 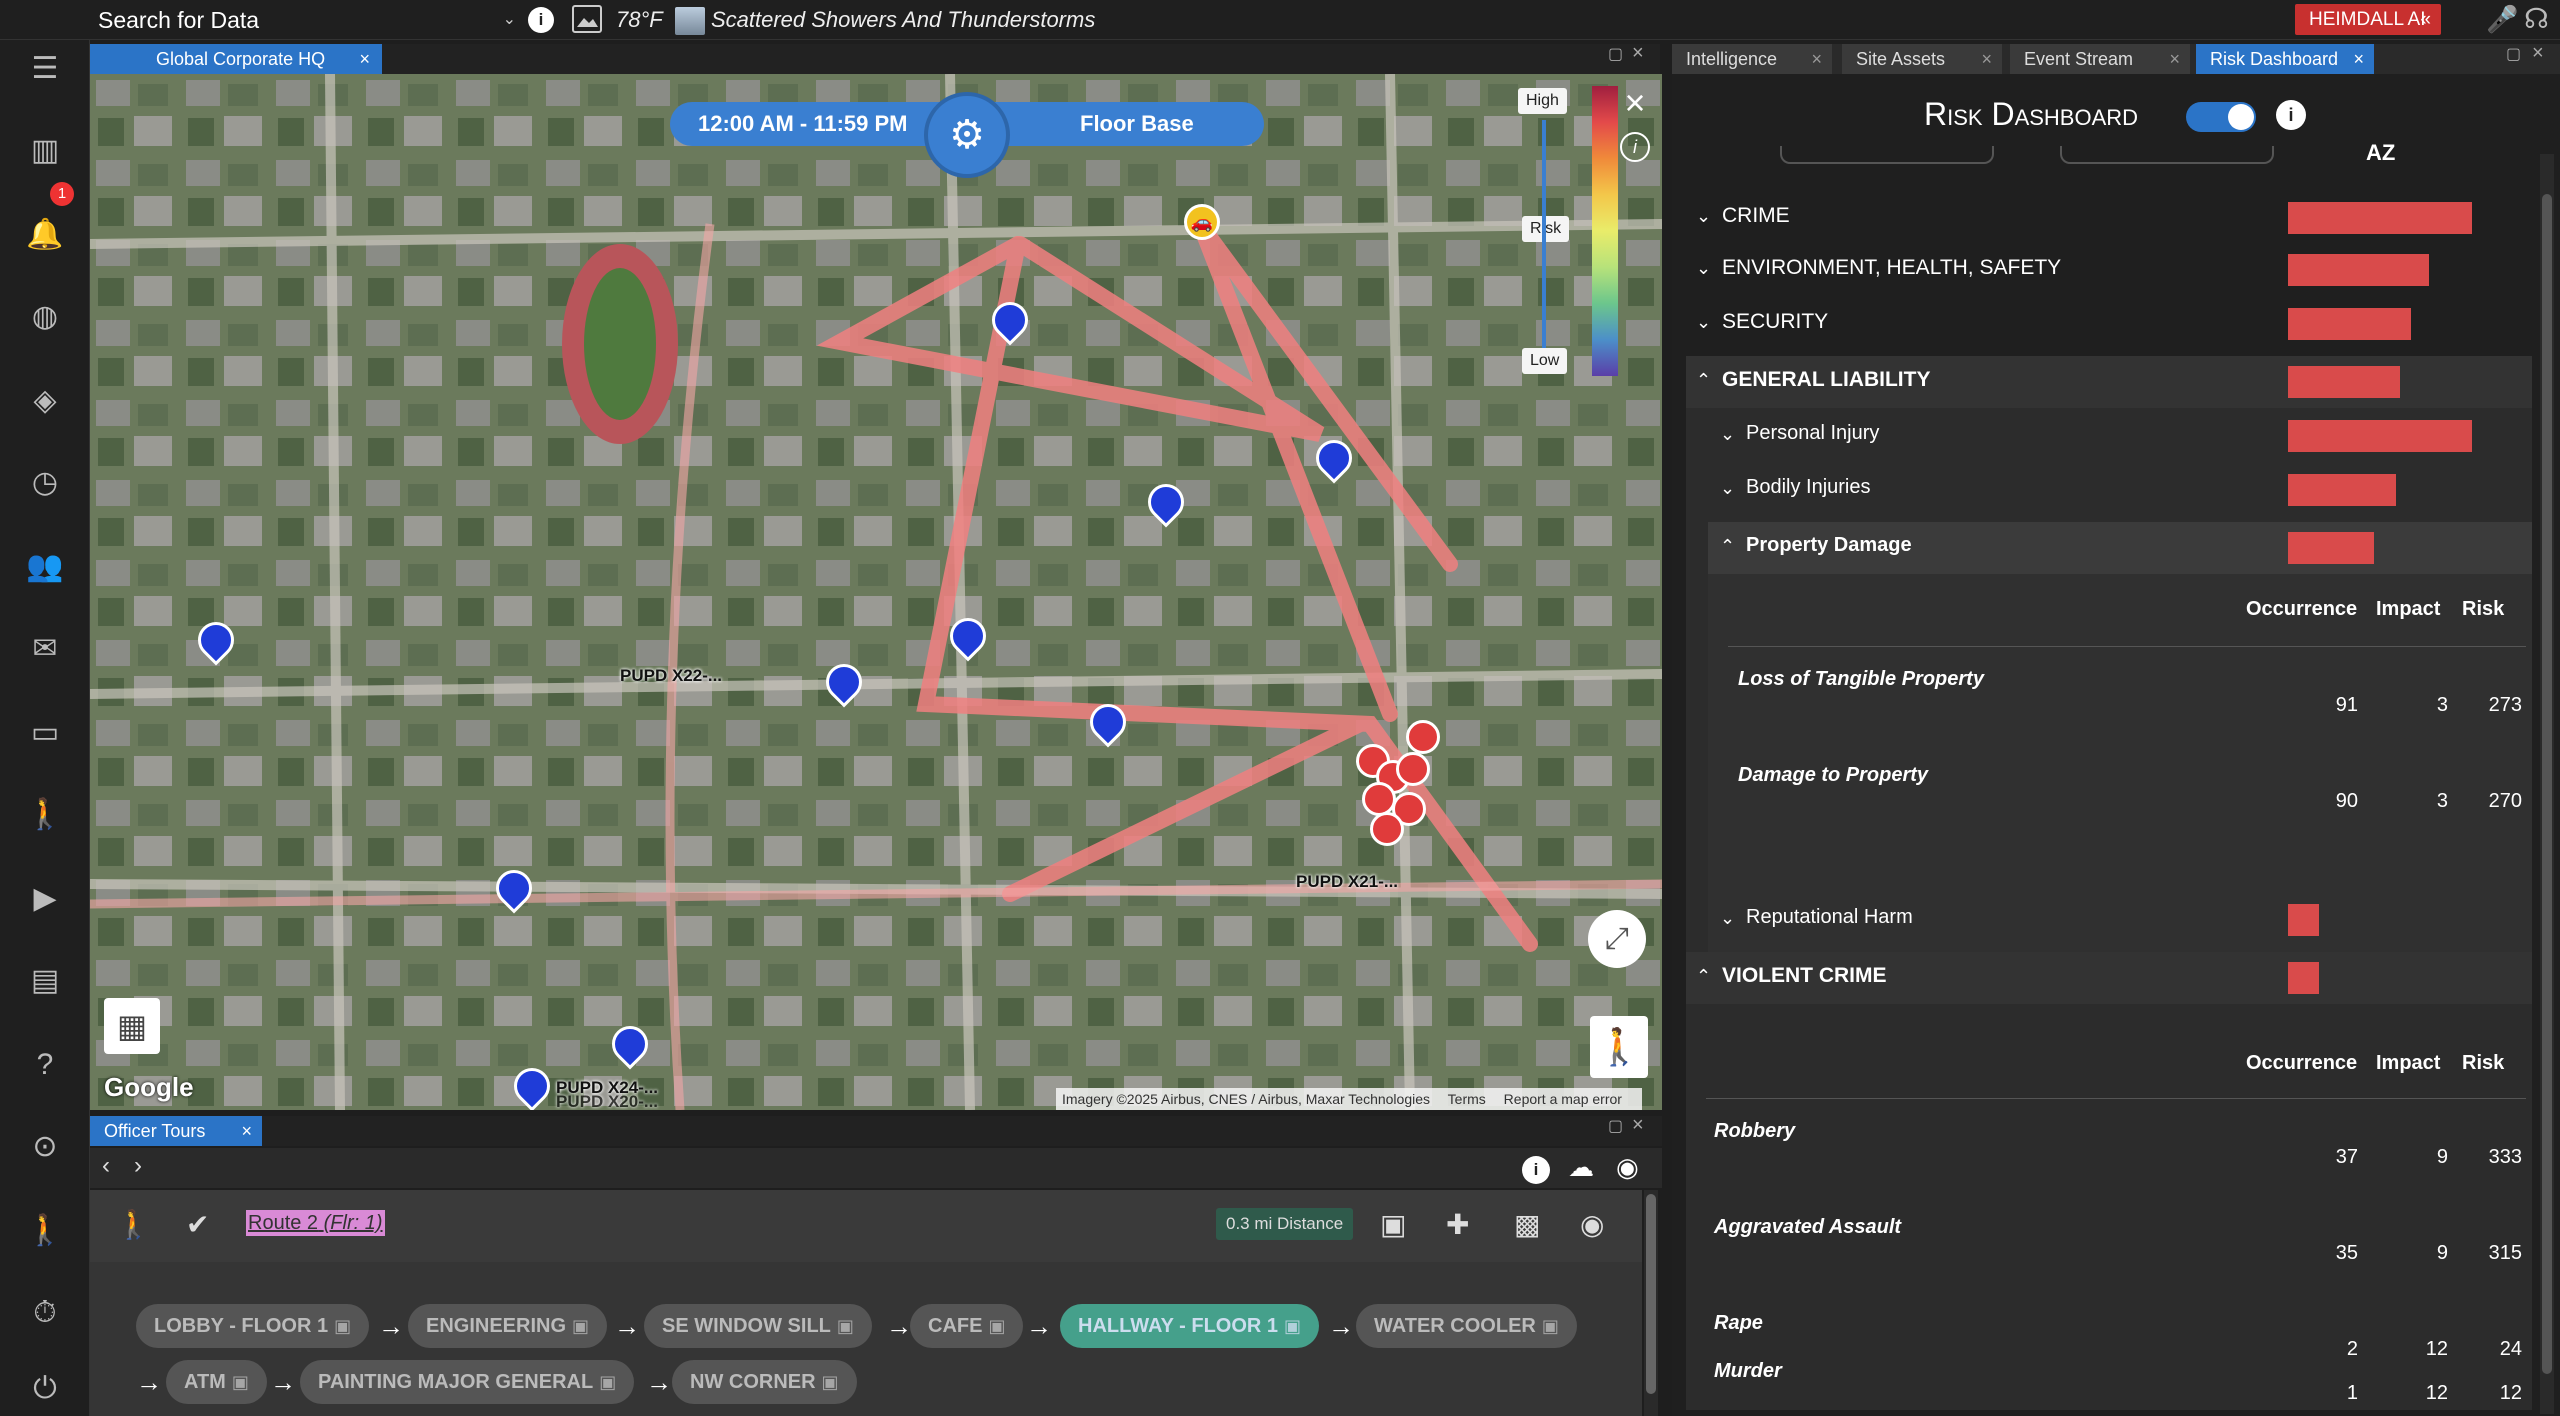 What do you see at coordinates (1808, 487) in the screenshot?
I see `subcategory-label: Bodily Injuries` at bounding box center [1808, 487].